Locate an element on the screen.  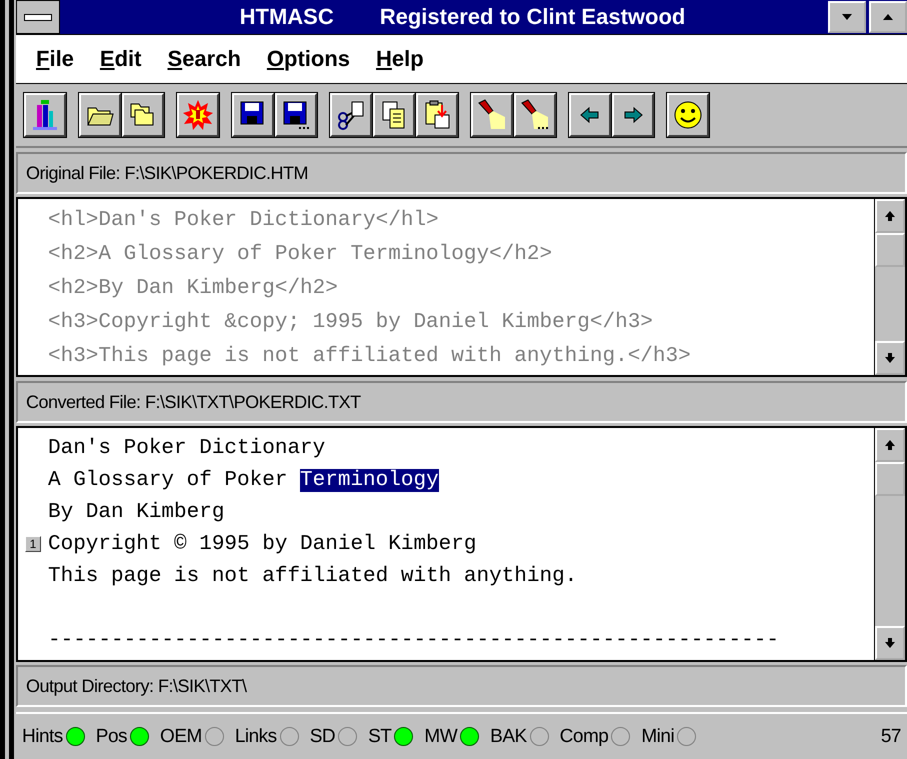
system-menu-button is located at coordinates (38, 17).